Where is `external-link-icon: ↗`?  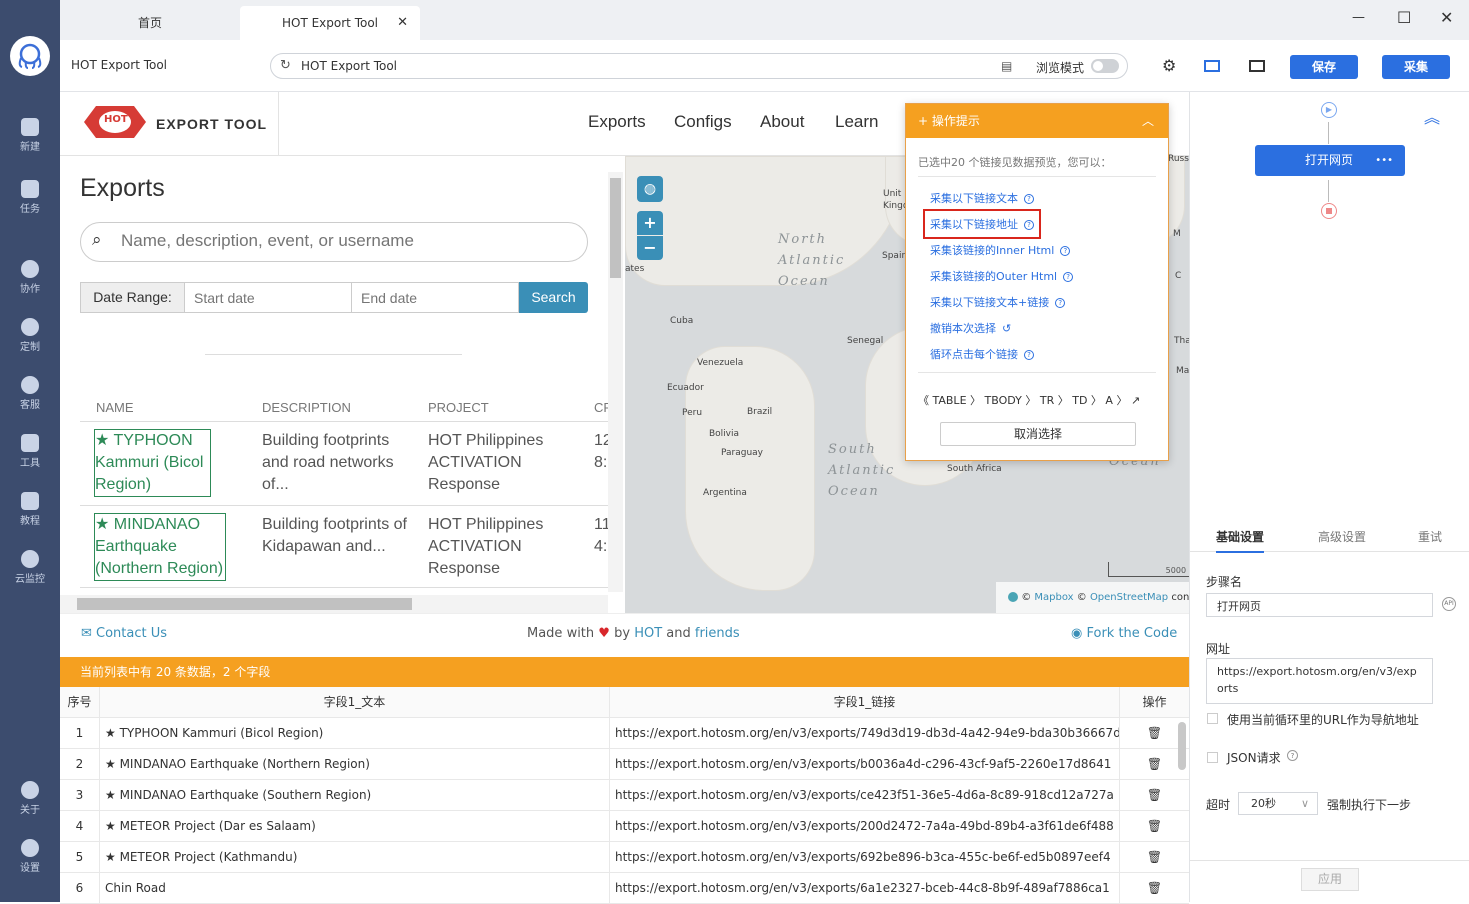
external-link-icon: ↗ is located at coordinates (1135, 400).